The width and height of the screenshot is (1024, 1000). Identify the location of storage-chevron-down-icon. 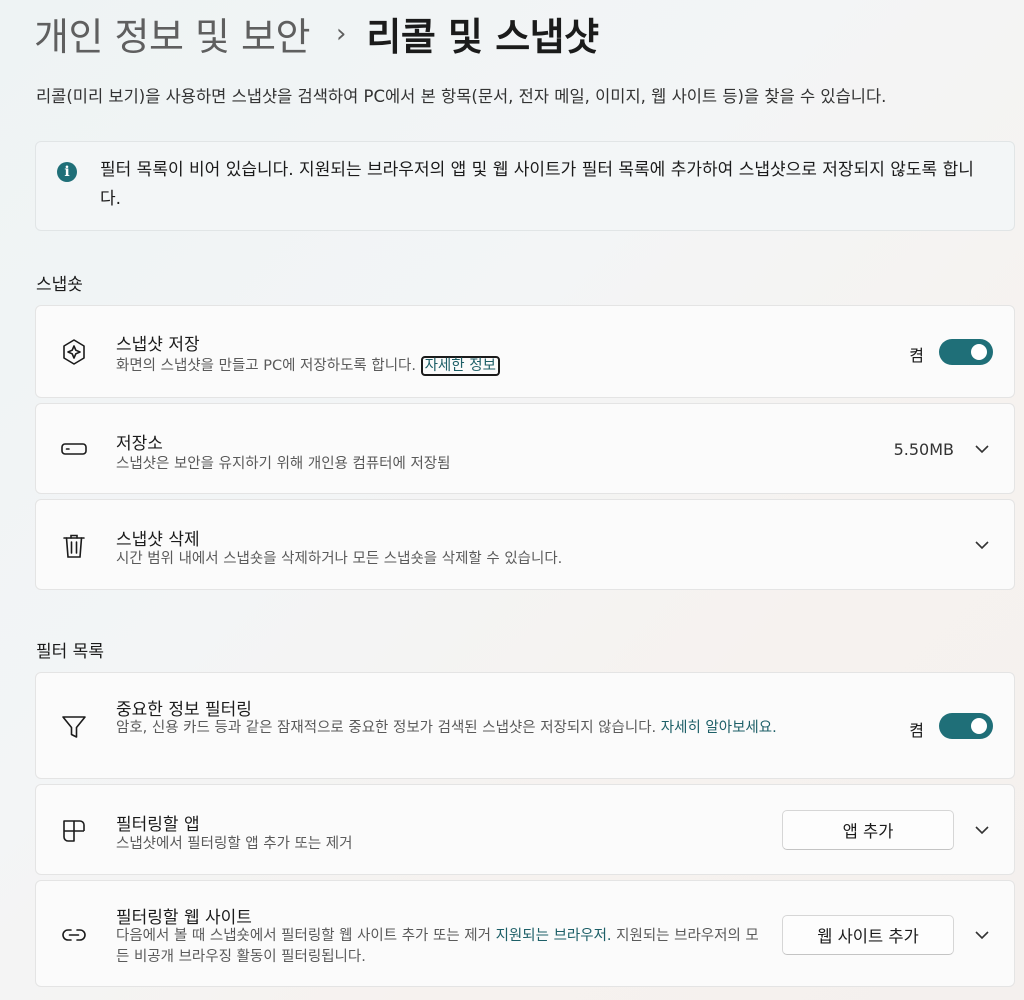
(982, 449).